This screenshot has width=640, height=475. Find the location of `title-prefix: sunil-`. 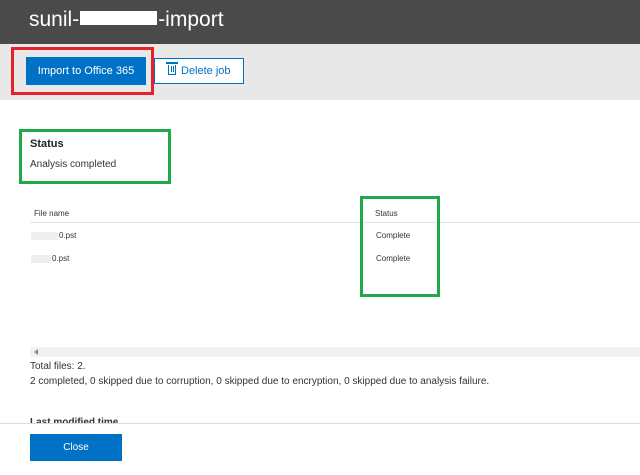

title-prefix: sunil- is located at coordinates (54, 19).